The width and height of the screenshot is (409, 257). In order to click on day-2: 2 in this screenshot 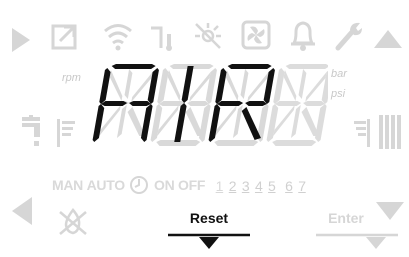, I will do `click(232, 185)`.